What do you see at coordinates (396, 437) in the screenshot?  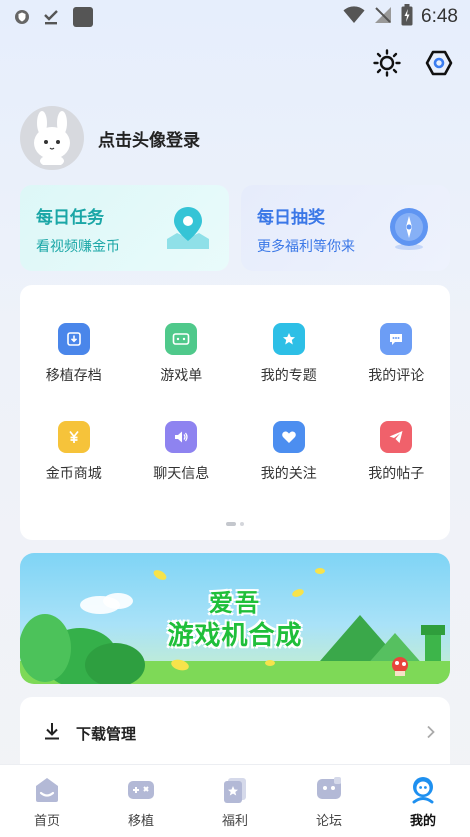 I see `send-icon` at bounding box center [396, 437].